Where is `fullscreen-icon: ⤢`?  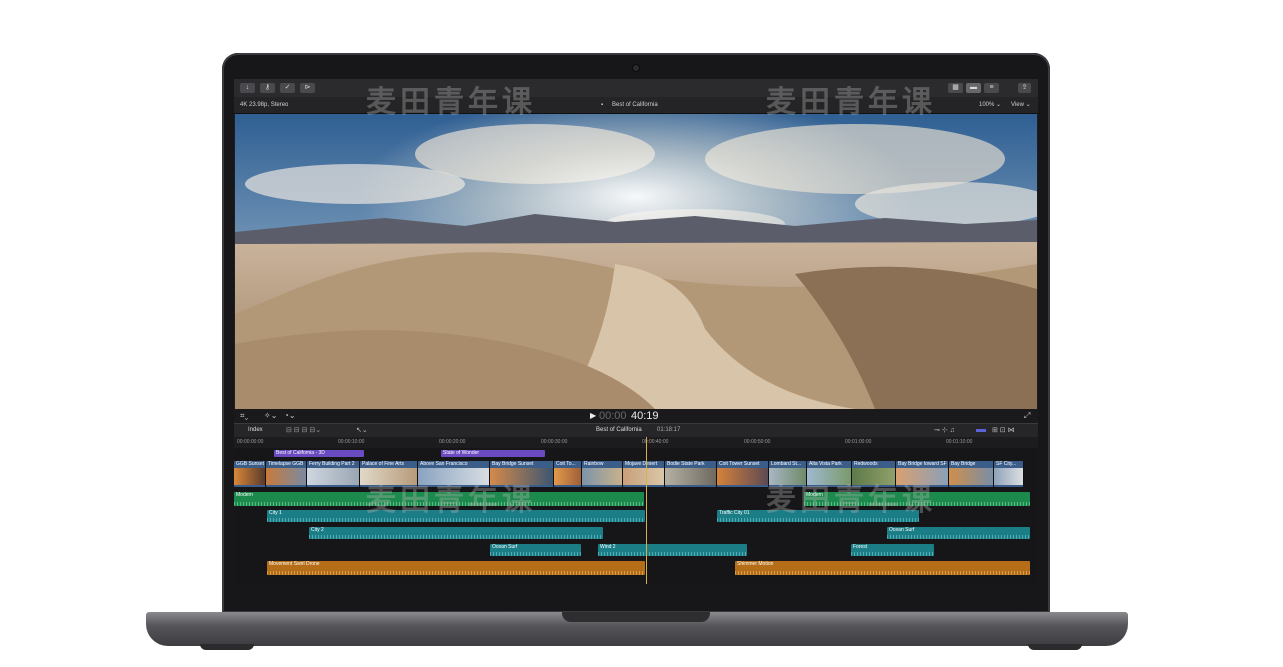 fullscreen-icon: ⤢ is located at coordinates (1027, 416).